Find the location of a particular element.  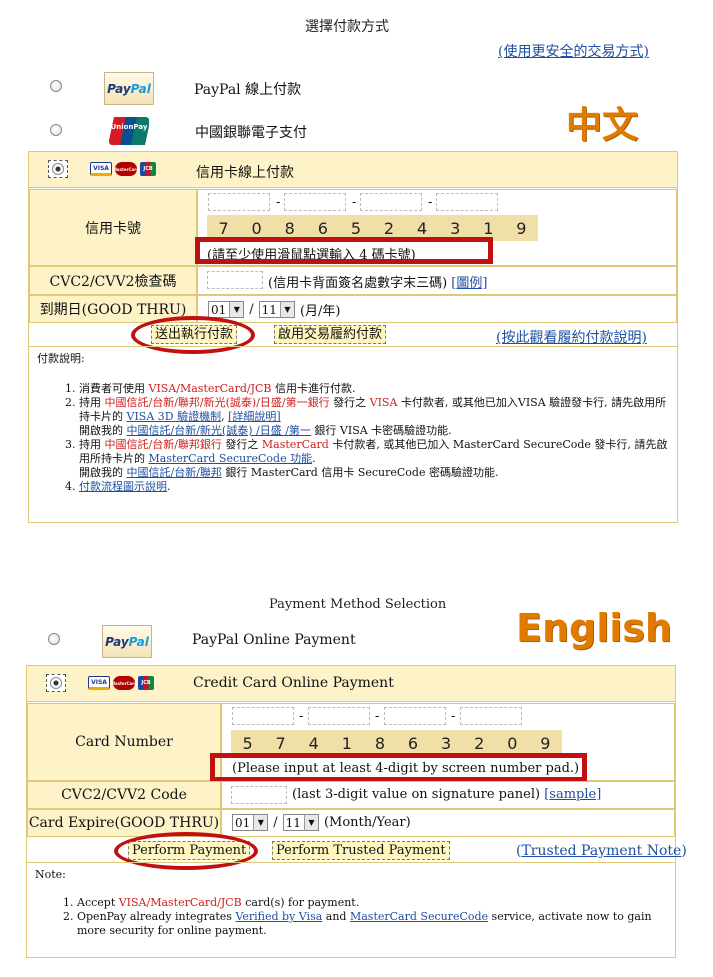

en-dash: - is located at coordinates (377, 716).